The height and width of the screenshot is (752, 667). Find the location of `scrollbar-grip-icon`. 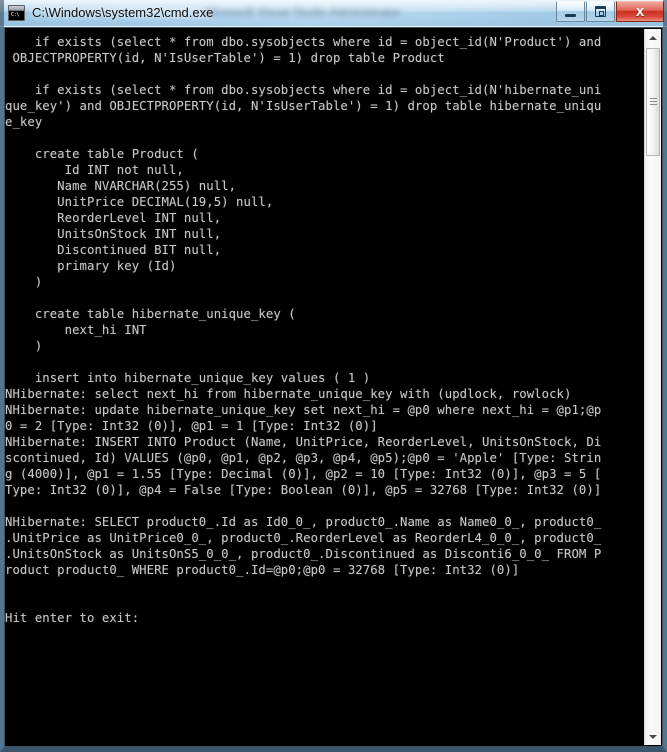

scrollbar-grip-icon is located at coordinates (653, 102).